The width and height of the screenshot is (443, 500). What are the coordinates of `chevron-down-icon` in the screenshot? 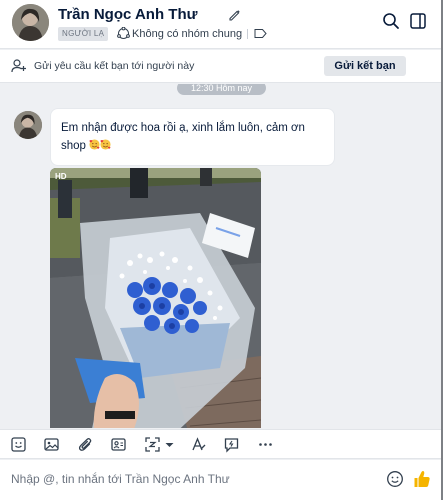 It's located at (169, 444).